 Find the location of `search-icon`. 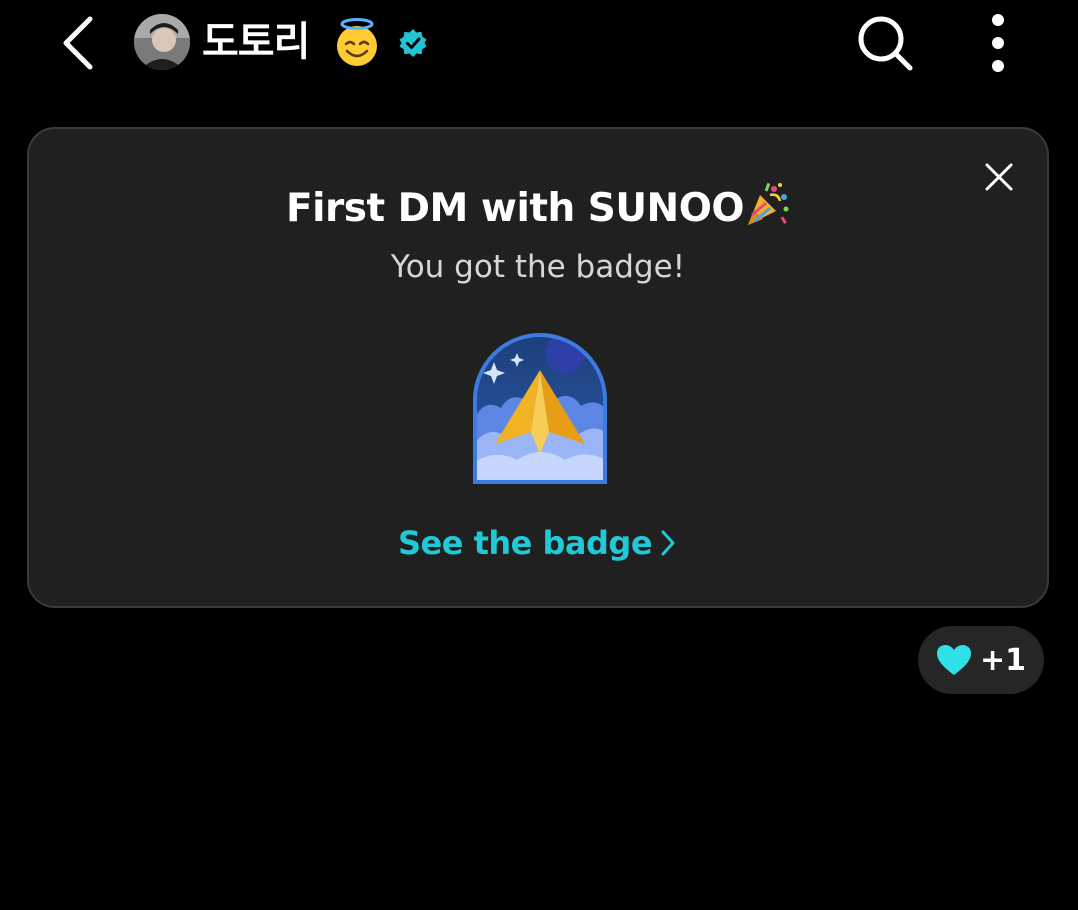

search-icon is located at coordinates (885, 43).